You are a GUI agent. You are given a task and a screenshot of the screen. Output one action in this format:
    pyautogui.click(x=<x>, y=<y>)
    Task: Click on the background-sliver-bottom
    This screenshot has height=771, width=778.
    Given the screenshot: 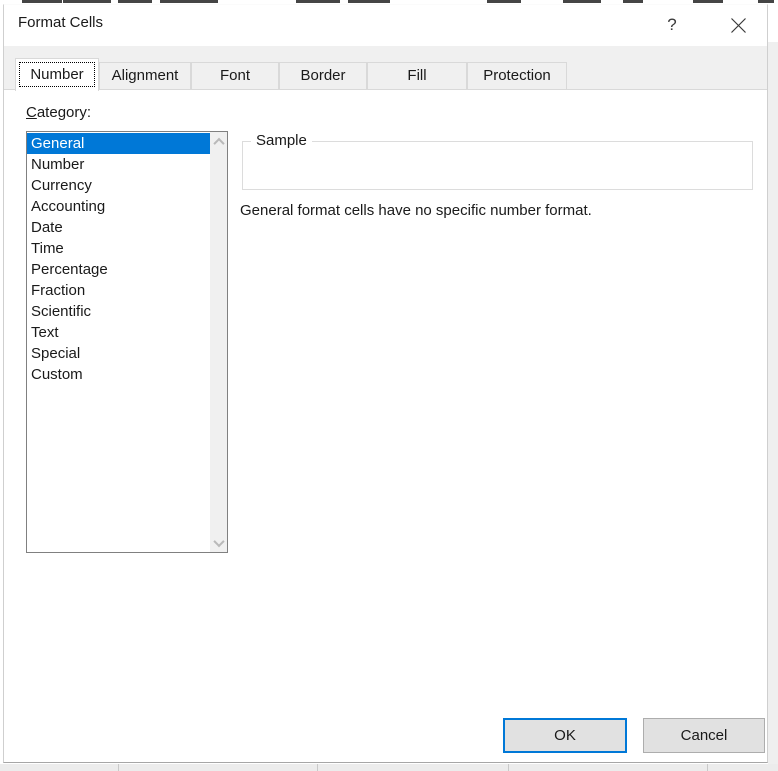 What is the action you would take?
    pyautogui.click(x=389, y=767)
    